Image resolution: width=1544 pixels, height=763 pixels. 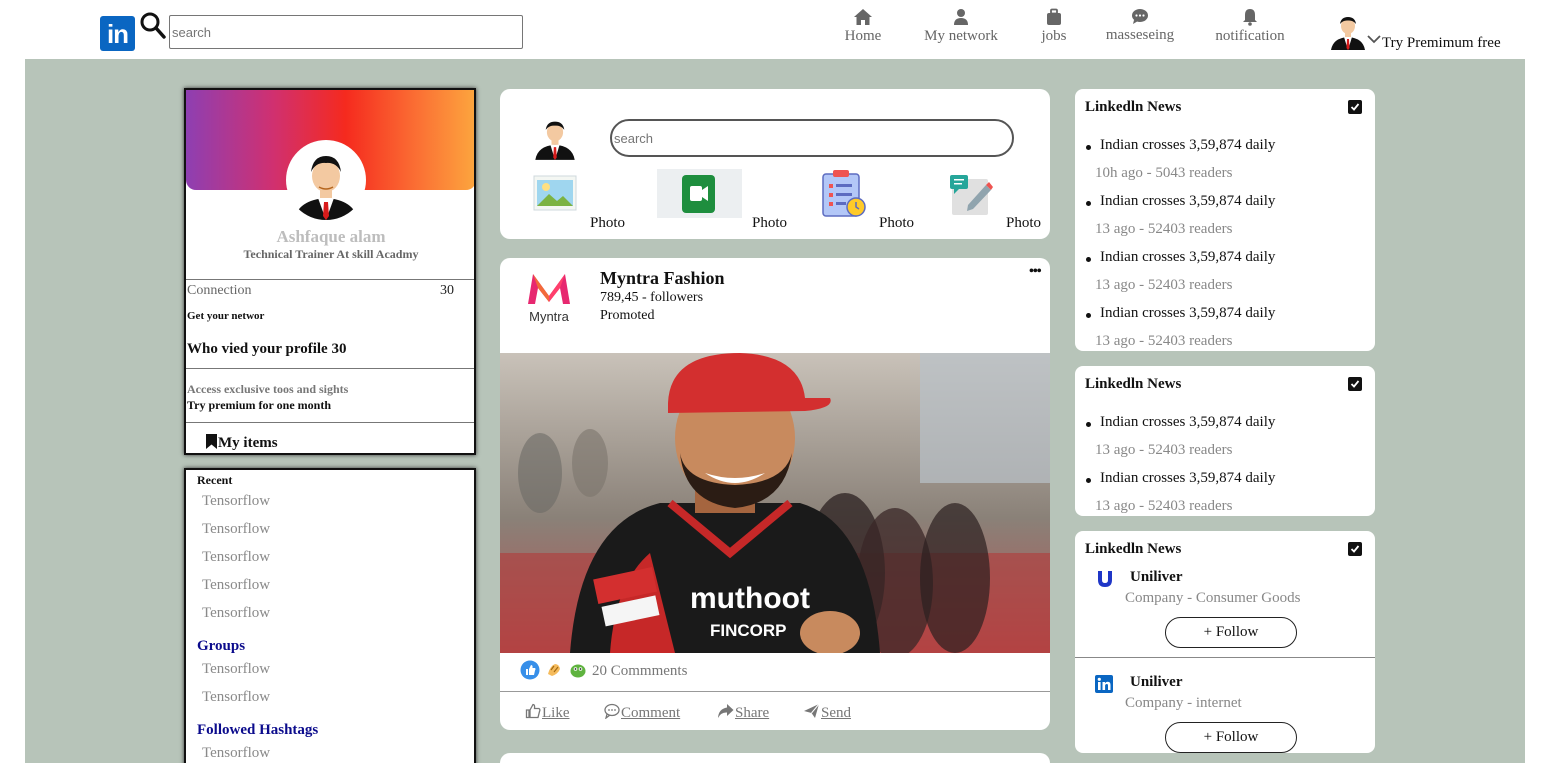 What do you see at coordinates (896, 223) in the screenshot?
I see `event-action-label: Photo` at bounding box center [896, 223].